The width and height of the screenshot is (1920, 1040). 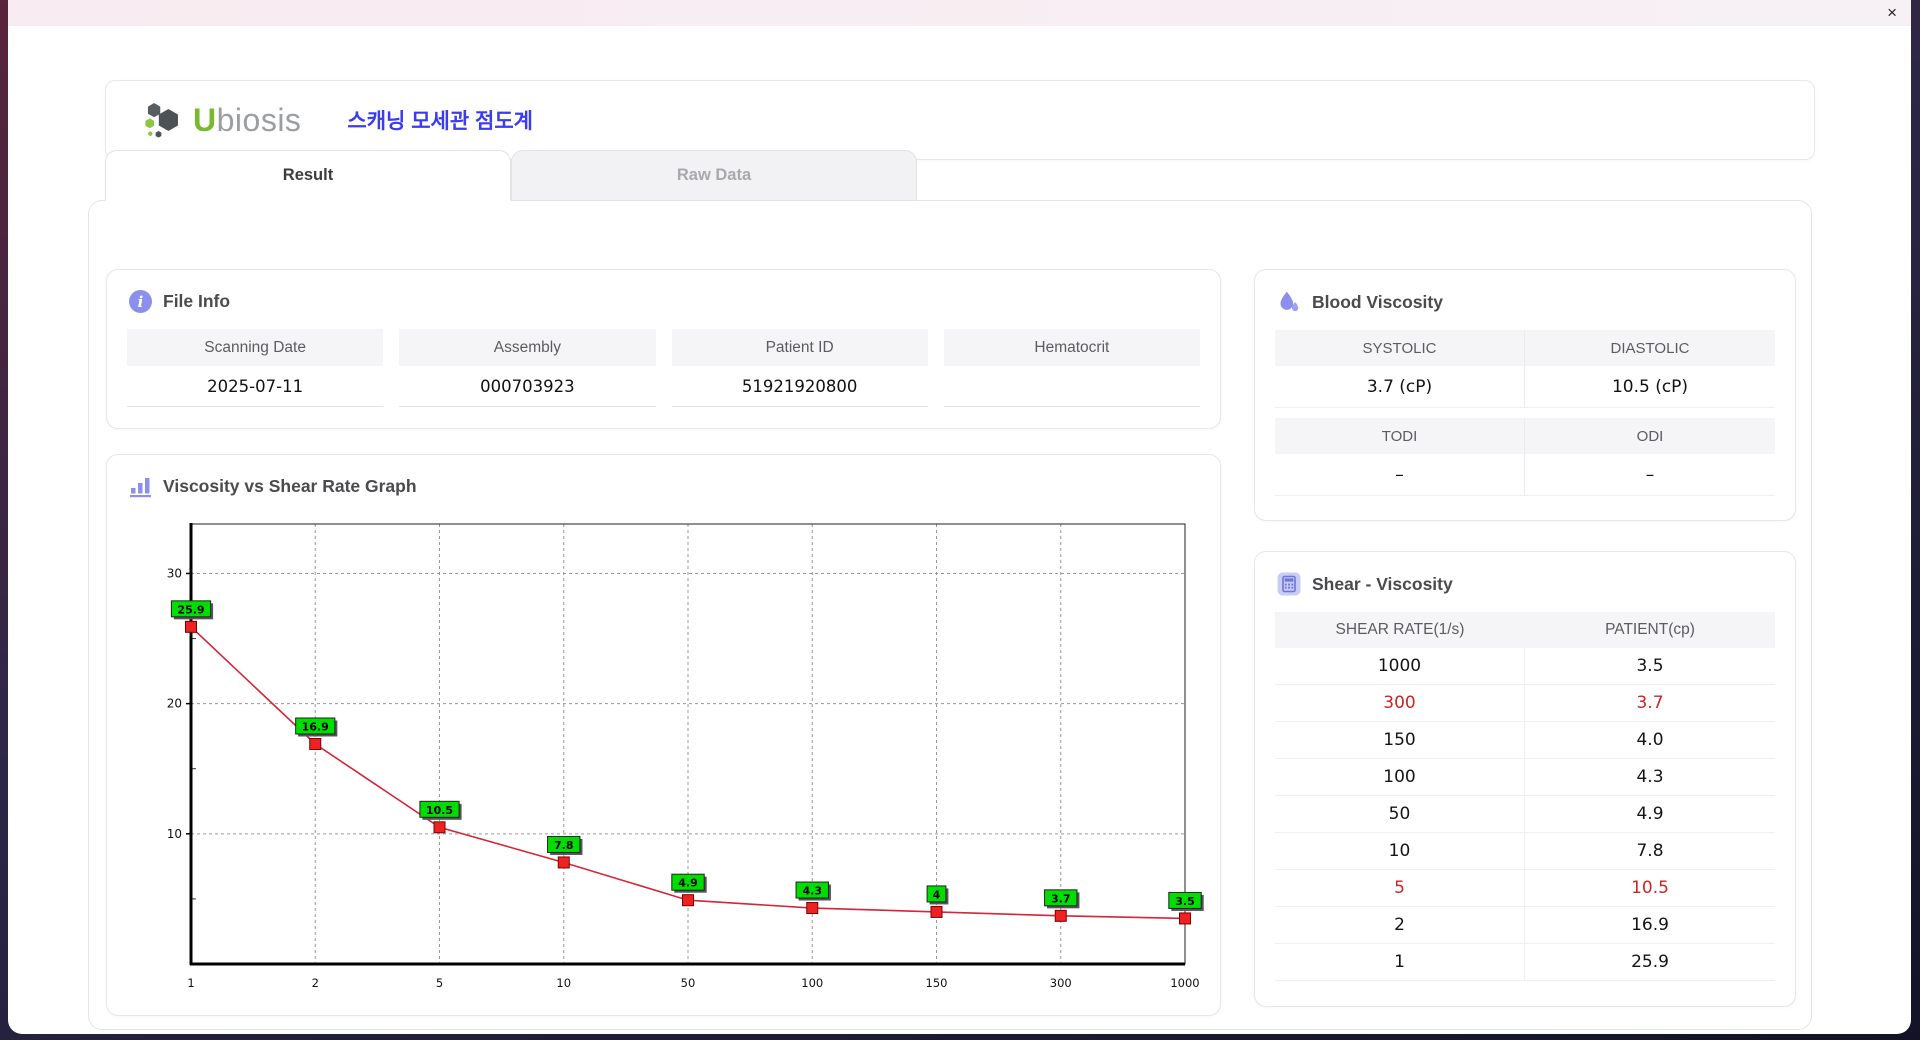 What do you see at coordinates (315, 983) in the screenshot?
I see `svg-text: 2` at bounding box center [315, 983].